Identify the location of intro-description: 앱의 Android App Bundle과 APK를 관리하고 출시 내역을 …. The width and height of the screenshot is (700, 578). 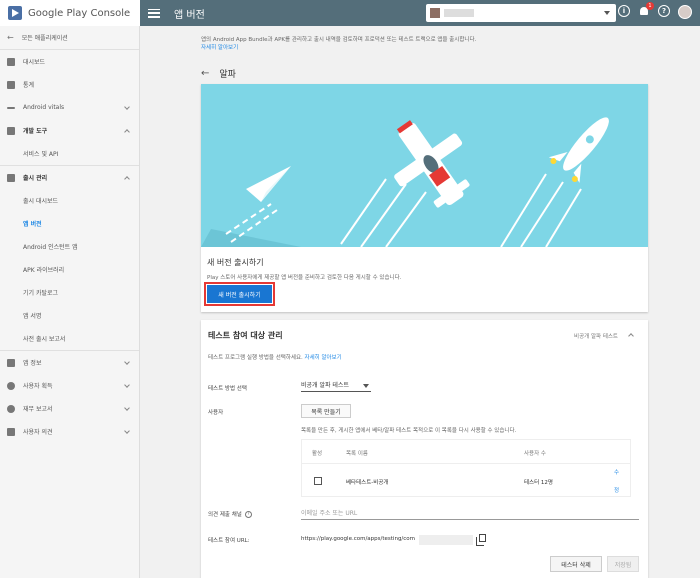
(339, 40).